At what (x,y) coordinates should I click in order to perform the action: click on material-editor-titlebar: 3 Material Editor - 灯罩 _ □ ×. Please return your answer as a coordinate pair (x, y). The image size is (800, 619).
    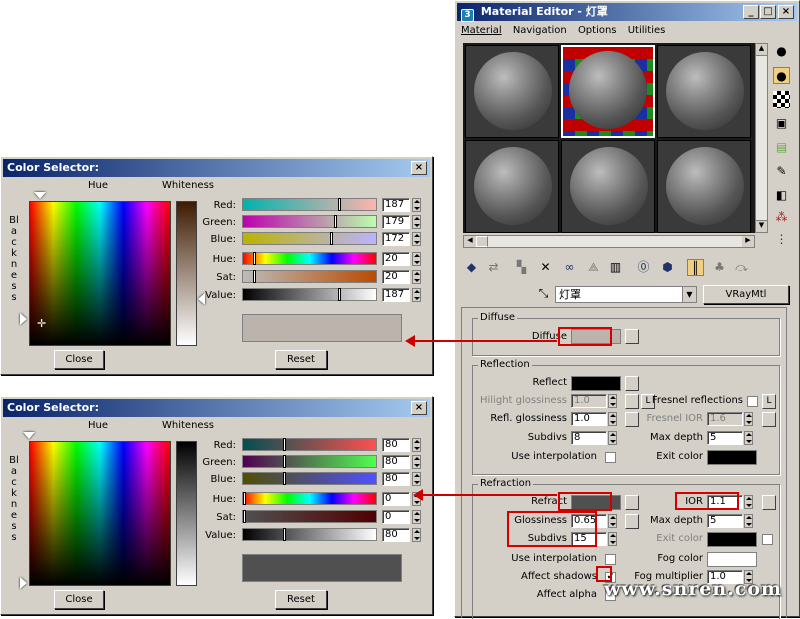
    Looking at the image, I should click on (627, 12).